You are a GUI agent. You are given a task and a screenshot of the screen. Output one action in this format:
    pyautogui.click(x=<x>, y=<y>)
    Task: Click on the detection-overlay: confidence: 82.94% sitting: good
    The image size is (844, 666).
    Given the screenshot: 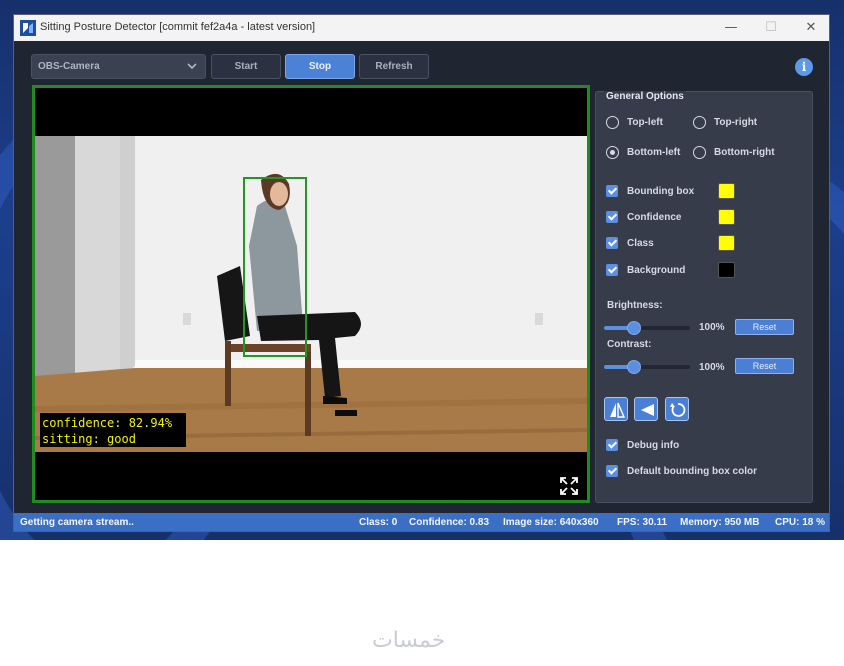 What is the action you would take?
    pyautogui.click(x=113, y=430)
    